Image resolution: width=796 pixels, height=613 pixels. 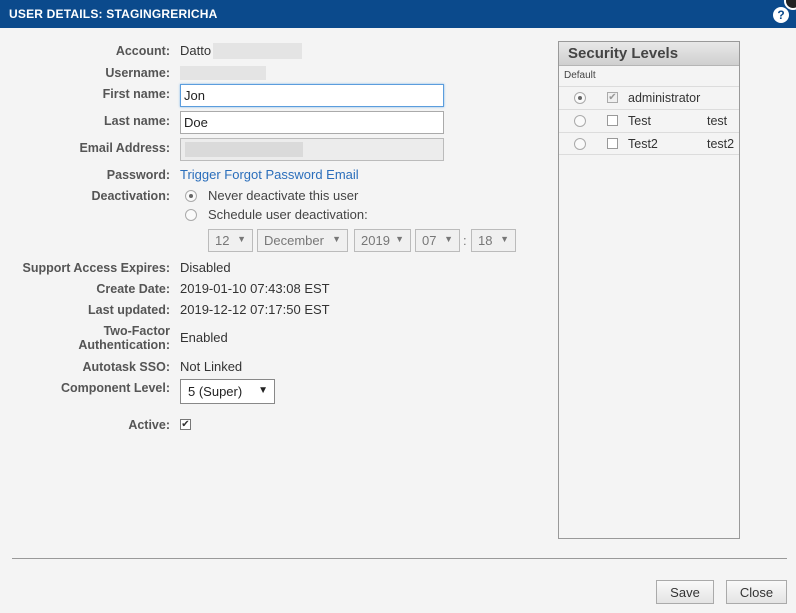 What do you see at coordinates (294, 240) in the screenshot?
I see `month-value: December` at bounding box center [294, 240].